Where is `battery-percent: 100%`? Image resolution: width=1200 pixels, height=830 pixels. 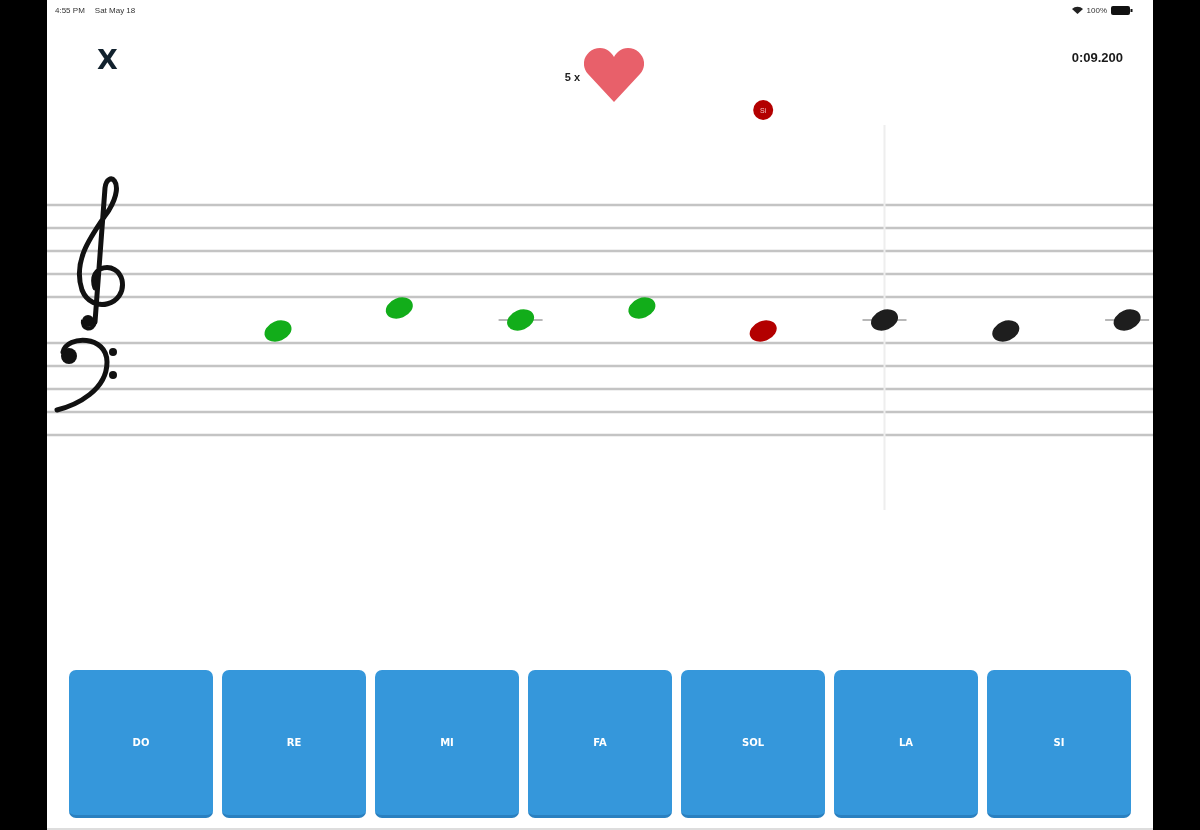 battery-percent: 100% is located at coordinates (1096, 10).